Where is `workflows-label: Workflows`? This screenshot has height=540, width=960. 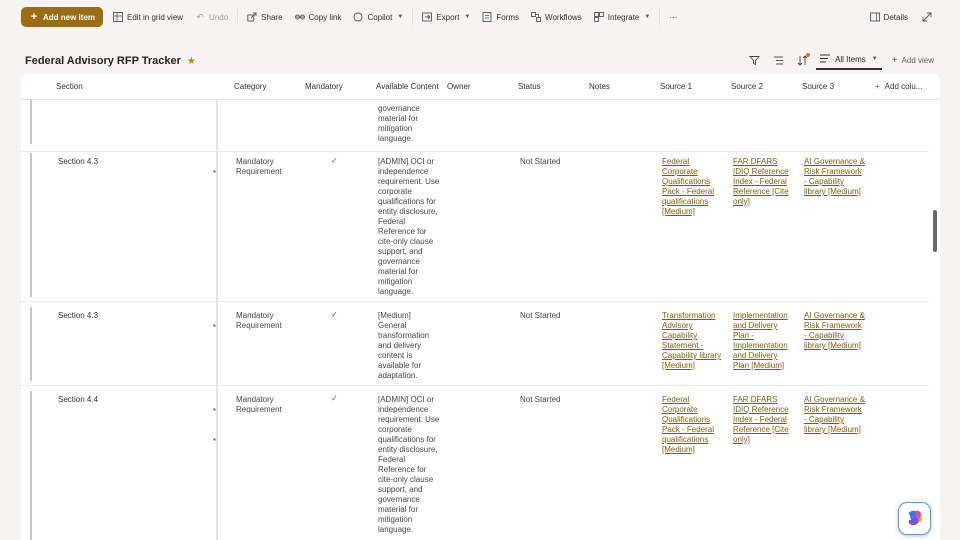 workflows-label: Workflows is located at coordinates (563, 17).